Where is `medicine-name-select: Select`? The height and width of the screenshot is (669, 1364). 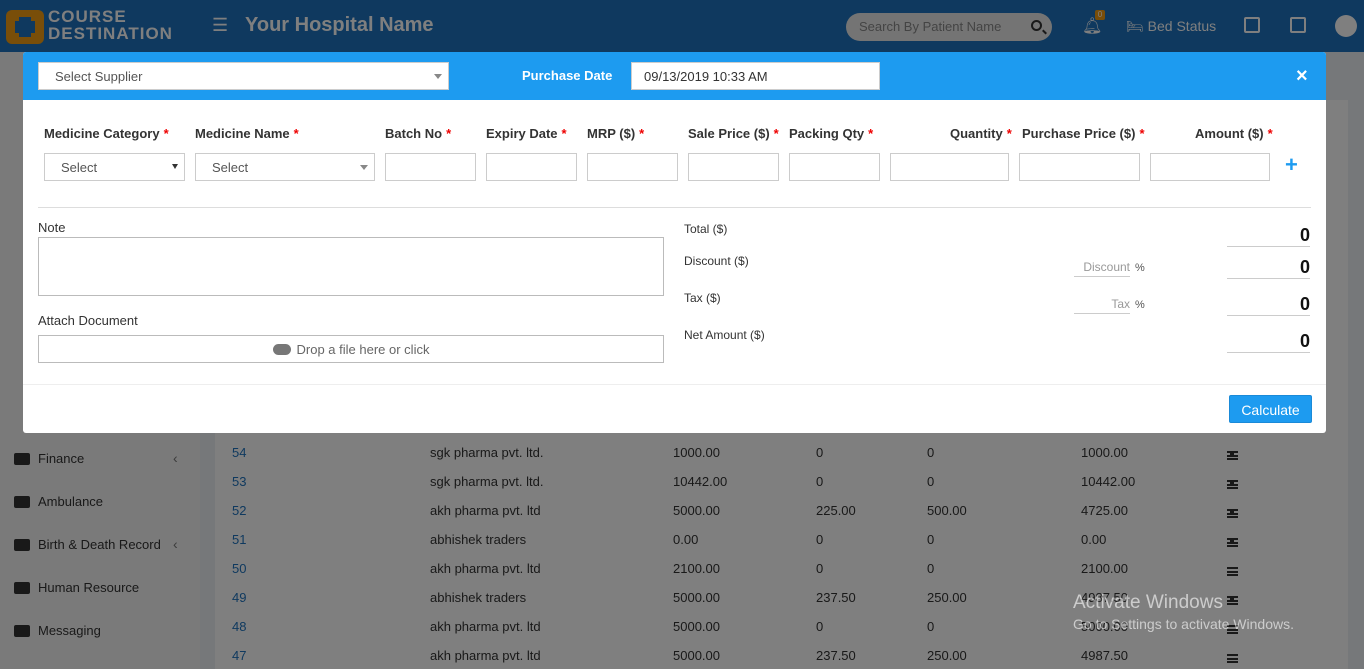 medicine-name-select: Select is located at coordinates (285, 167).